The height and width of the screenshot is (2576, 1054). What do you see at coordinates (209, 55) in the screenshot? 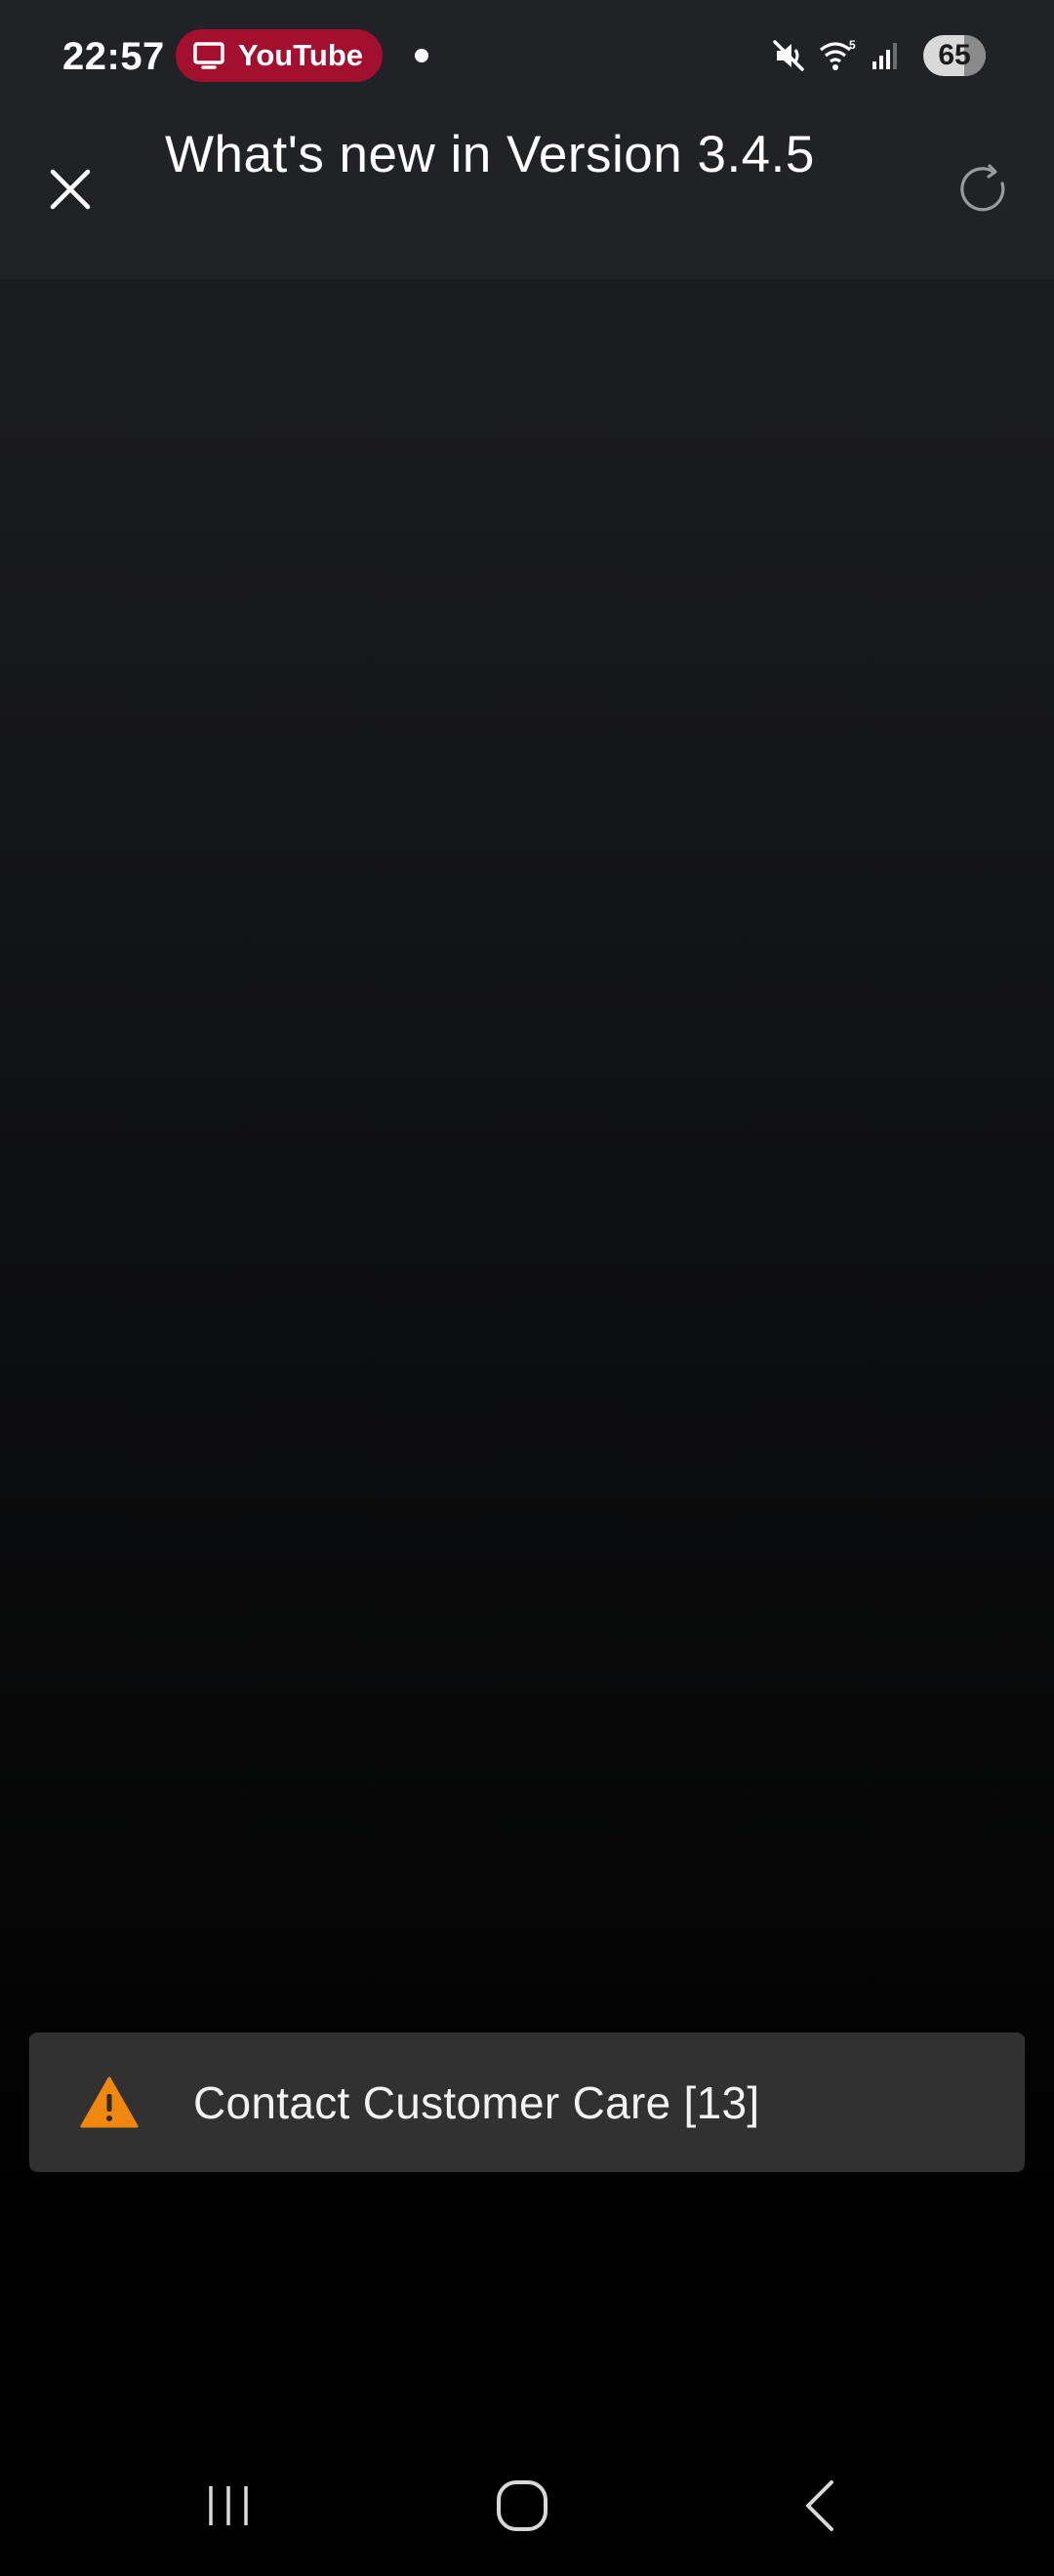
I see `tv-icon` at bounding box center [209, 55].